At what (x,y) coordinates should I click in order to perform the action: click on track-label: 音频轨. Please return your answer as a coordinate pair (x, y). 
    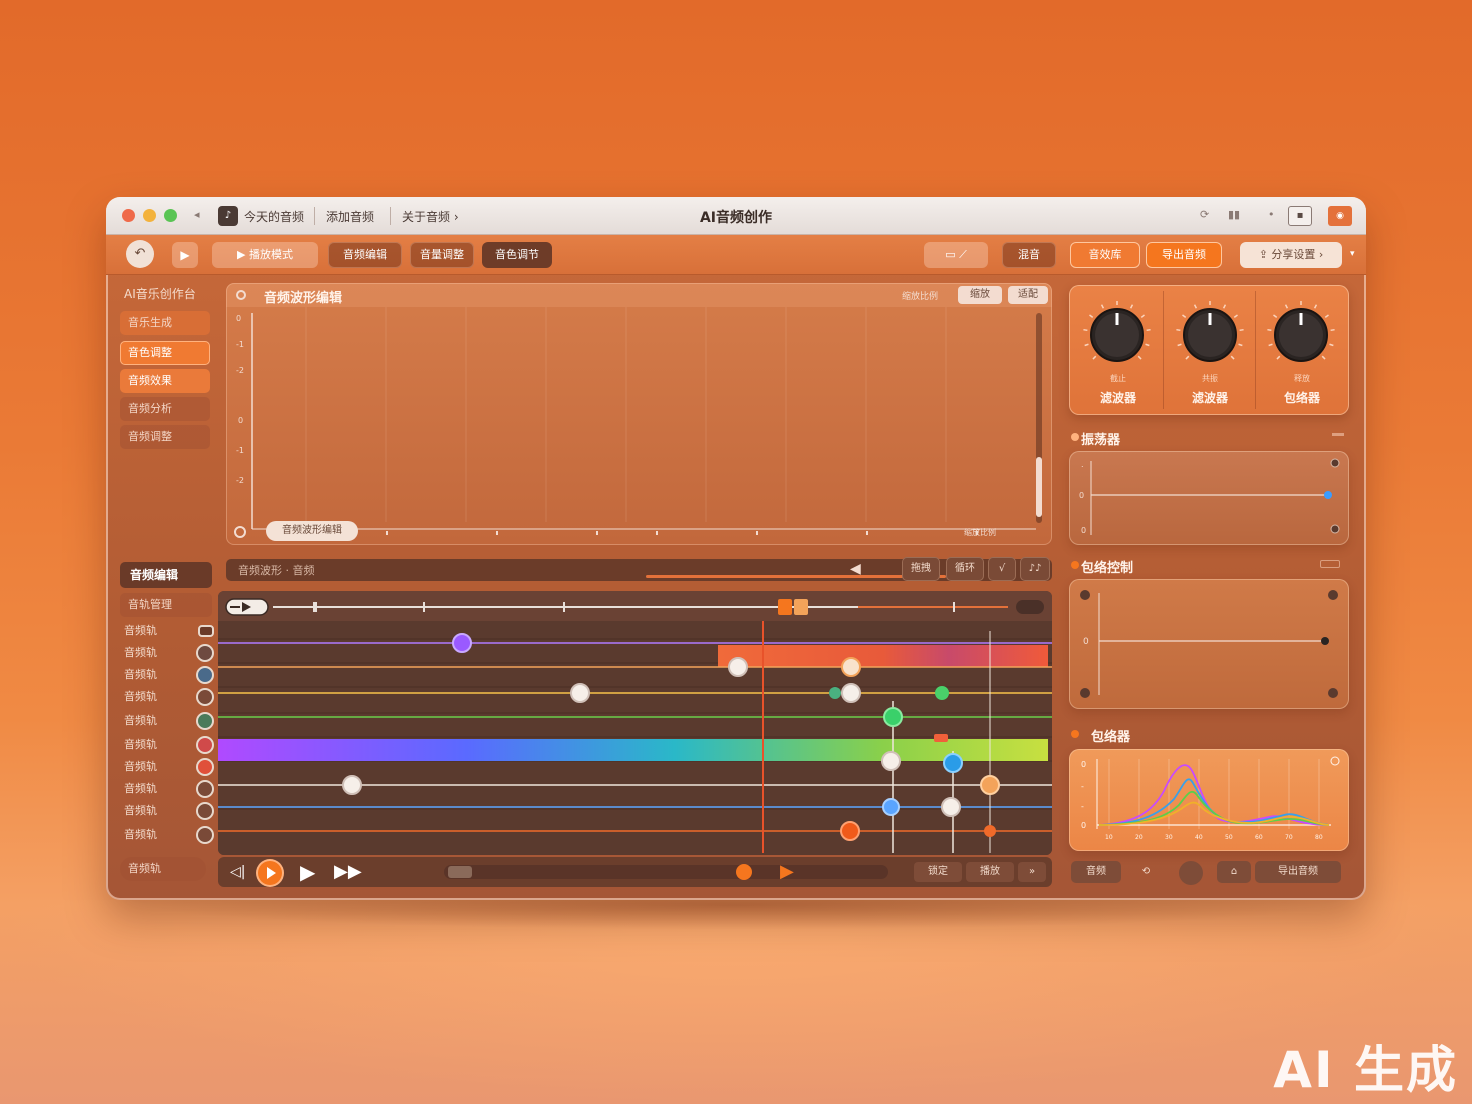
    Looking at the image, I should click on (140, 652).